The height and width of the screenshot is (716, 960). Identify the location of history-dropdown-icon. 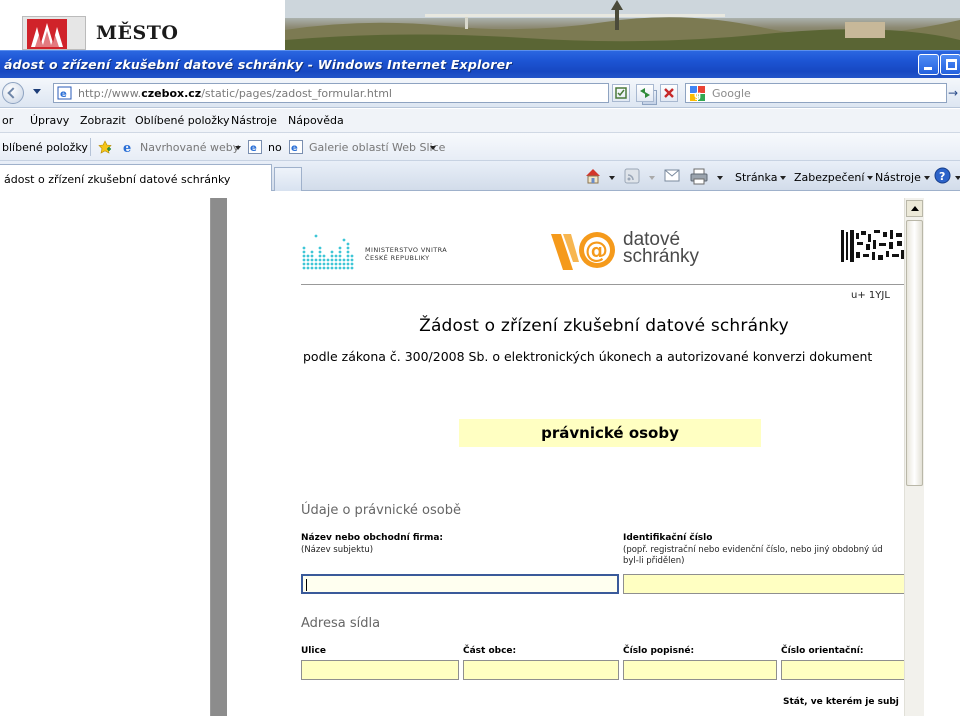
(37, 91).